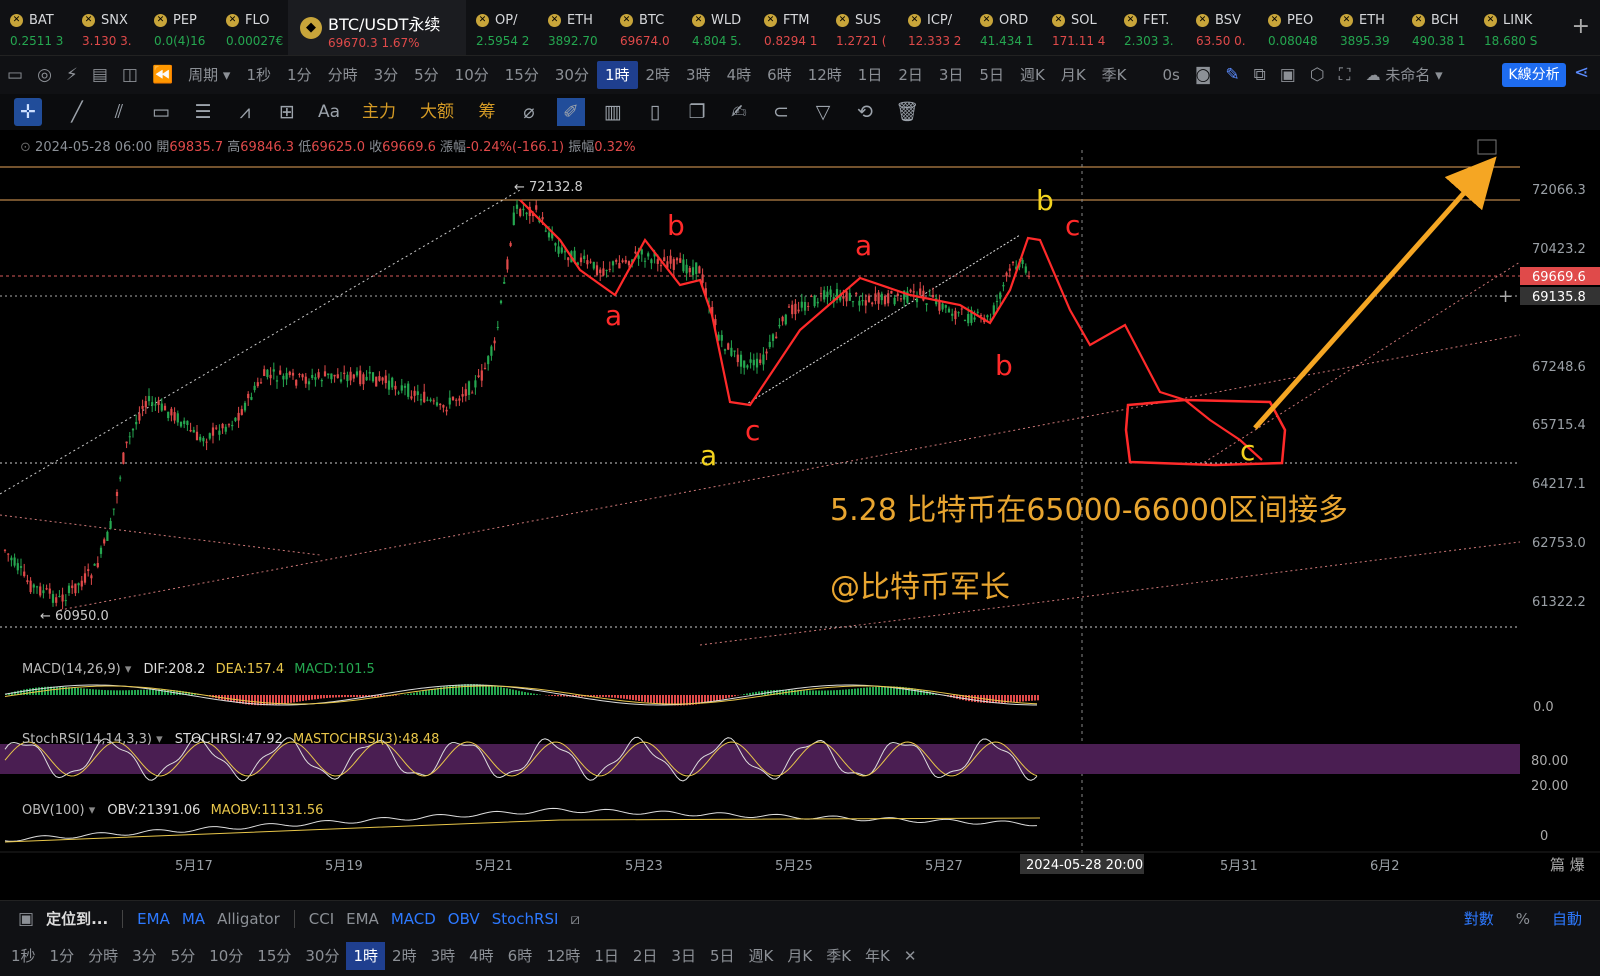 The width and height of the screenshot is (1600, 976). Describe the element at coordinates (520, 956) in the screenshot. I see `bottom-interval-12: 6時` at that location.